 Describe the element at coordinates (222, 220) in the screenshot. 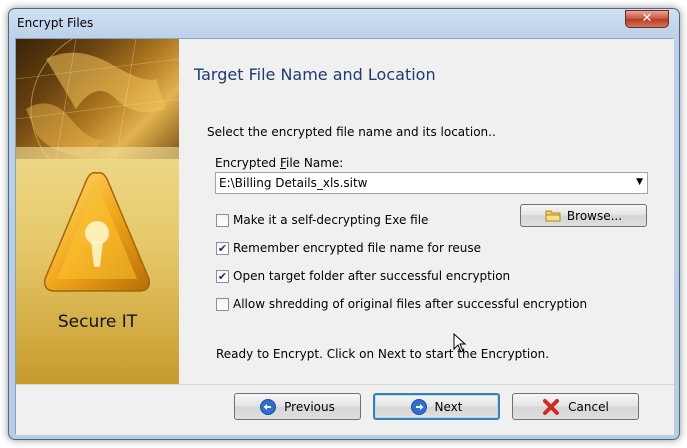

I see `checkbox-self-decrypting` at that location.